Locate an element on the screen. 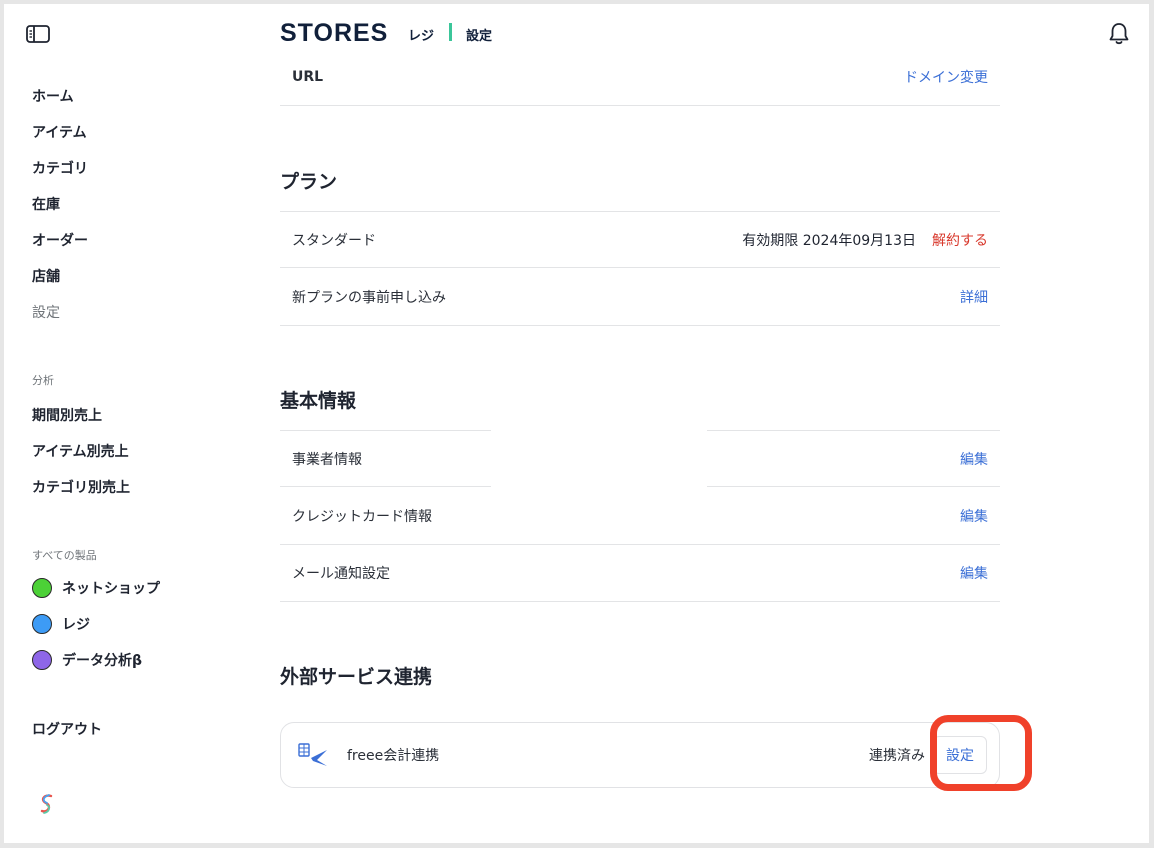 This screenshot has height=848, width=1154. new-plan-label: 新プランの事前申し込み is located at coordinates (369, 298).